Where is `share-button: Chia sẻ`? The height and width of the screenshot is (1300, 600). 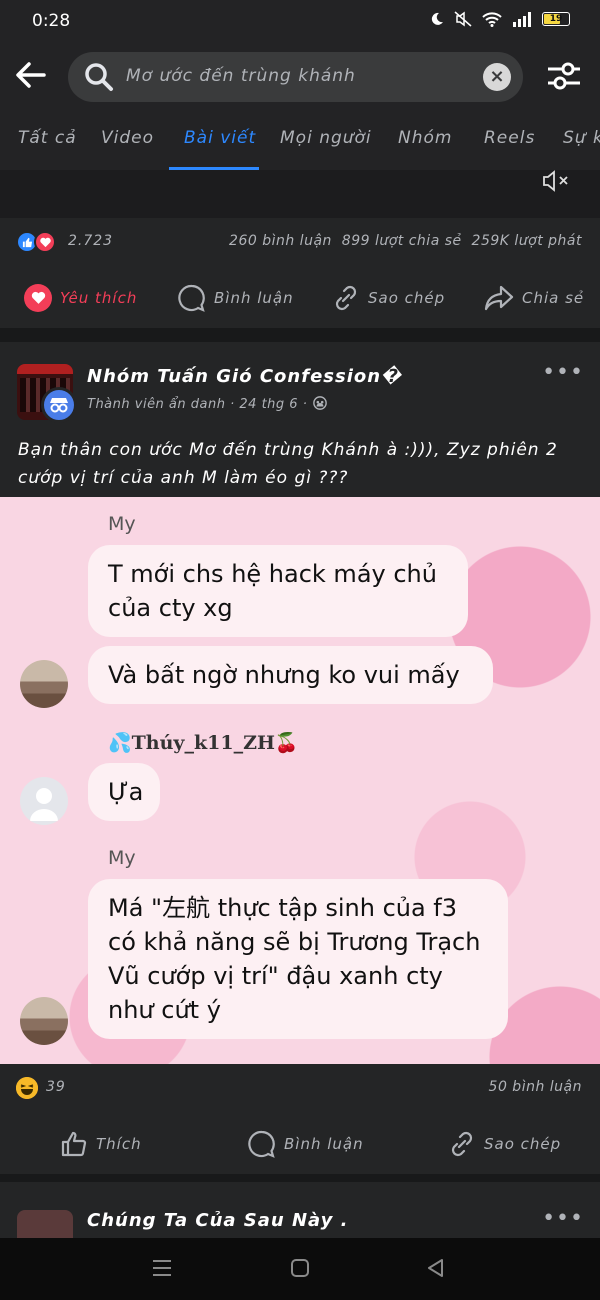 share-button: Chia sẻ is located at coordinates (534, 298).